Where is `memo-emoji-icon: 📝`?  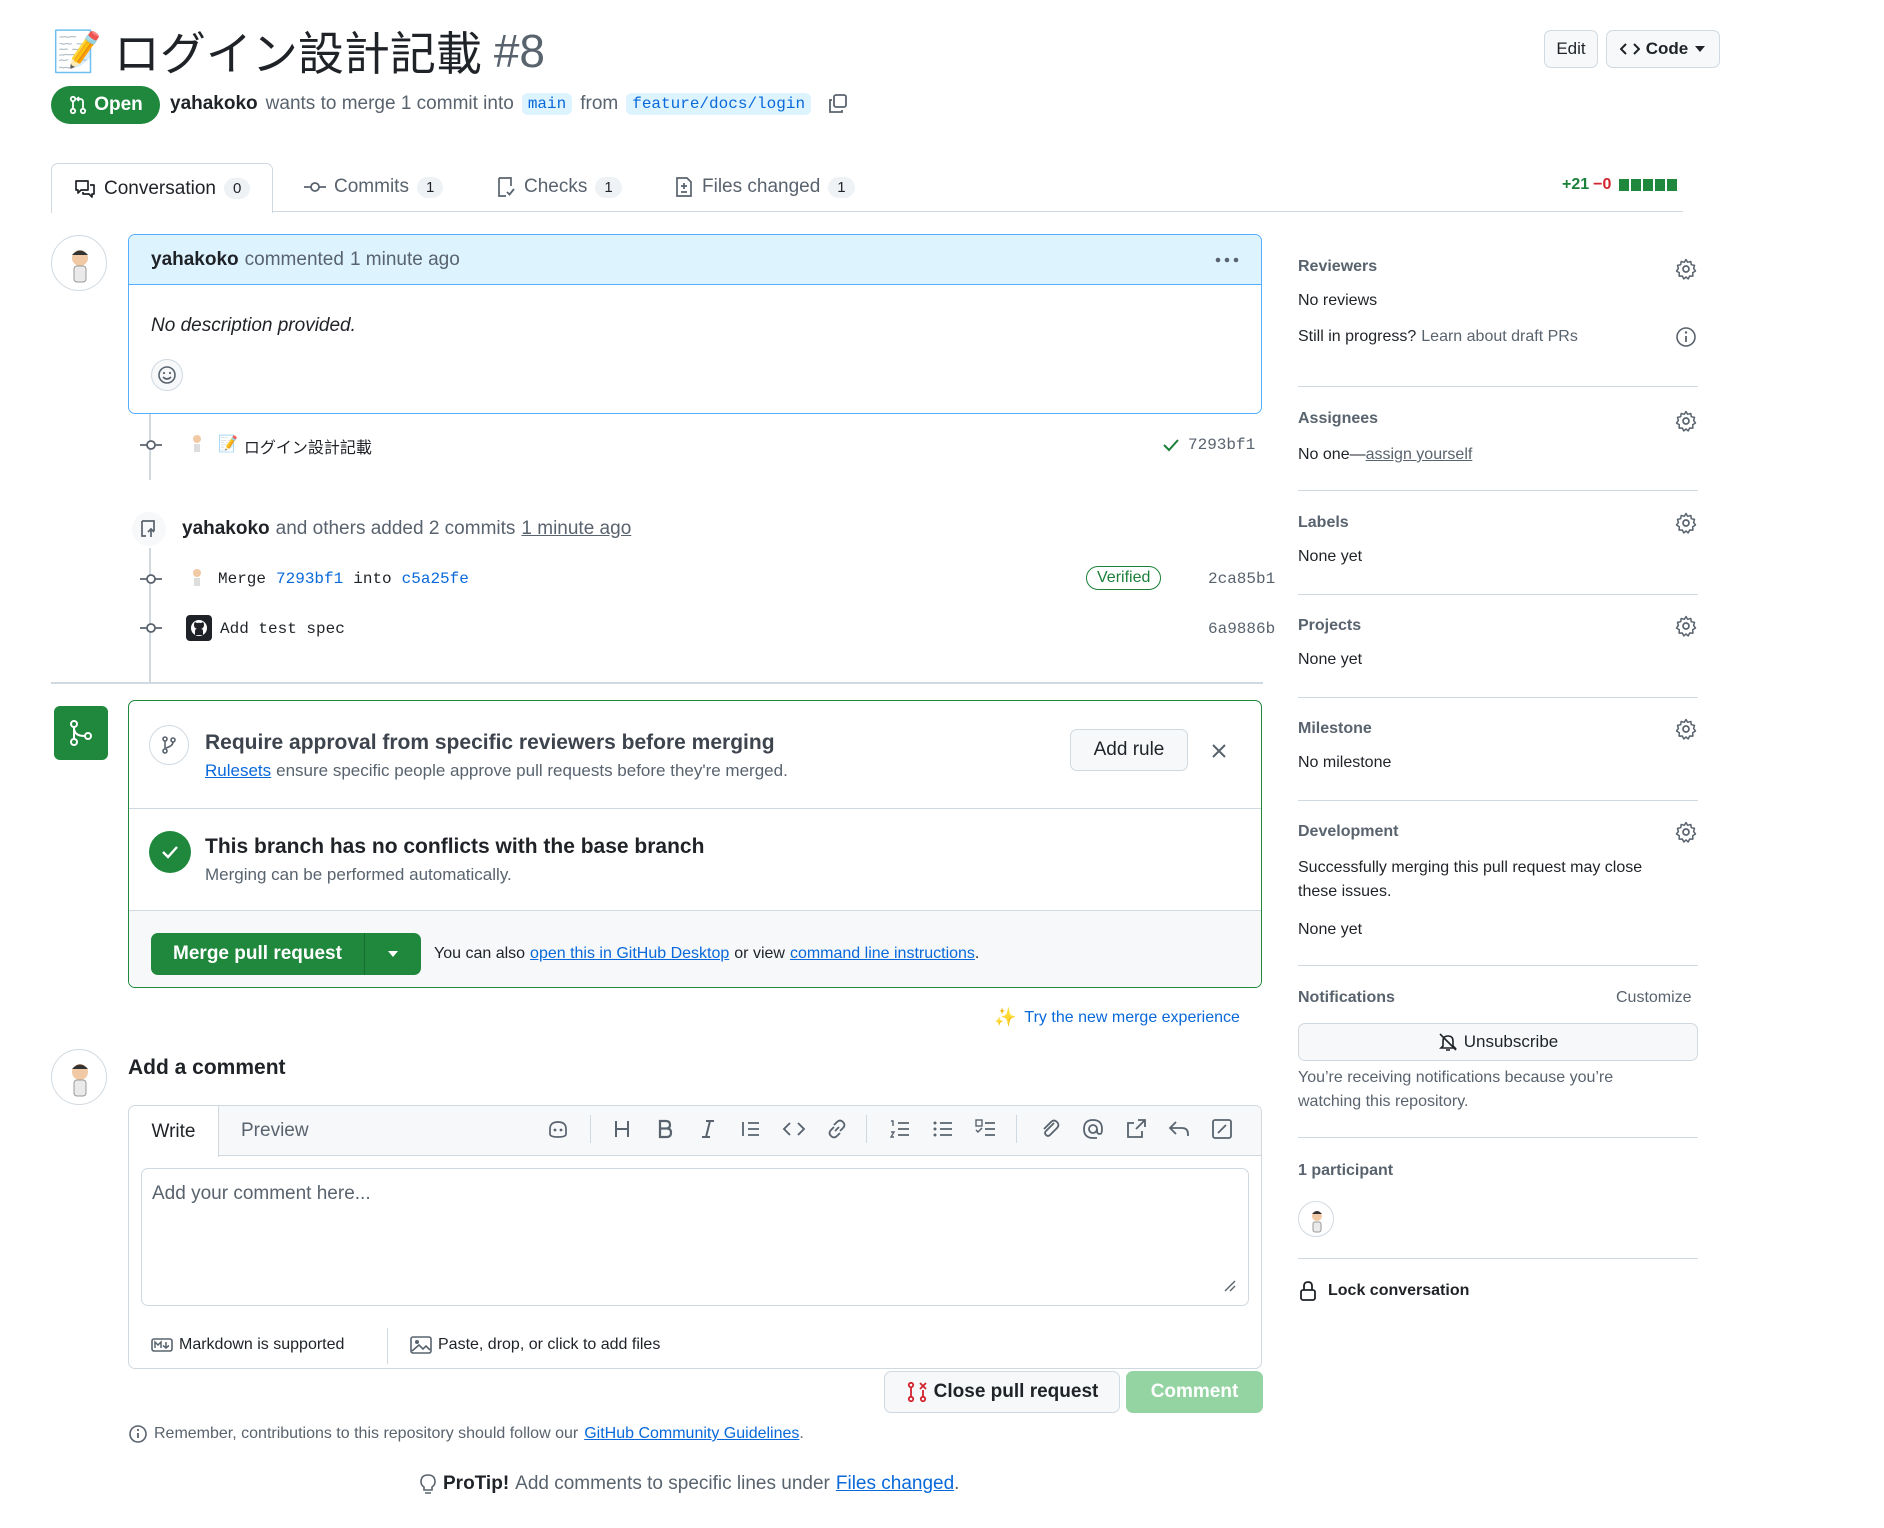
memo-emoji-icon: 📝 is located at coordinates (228, 444).